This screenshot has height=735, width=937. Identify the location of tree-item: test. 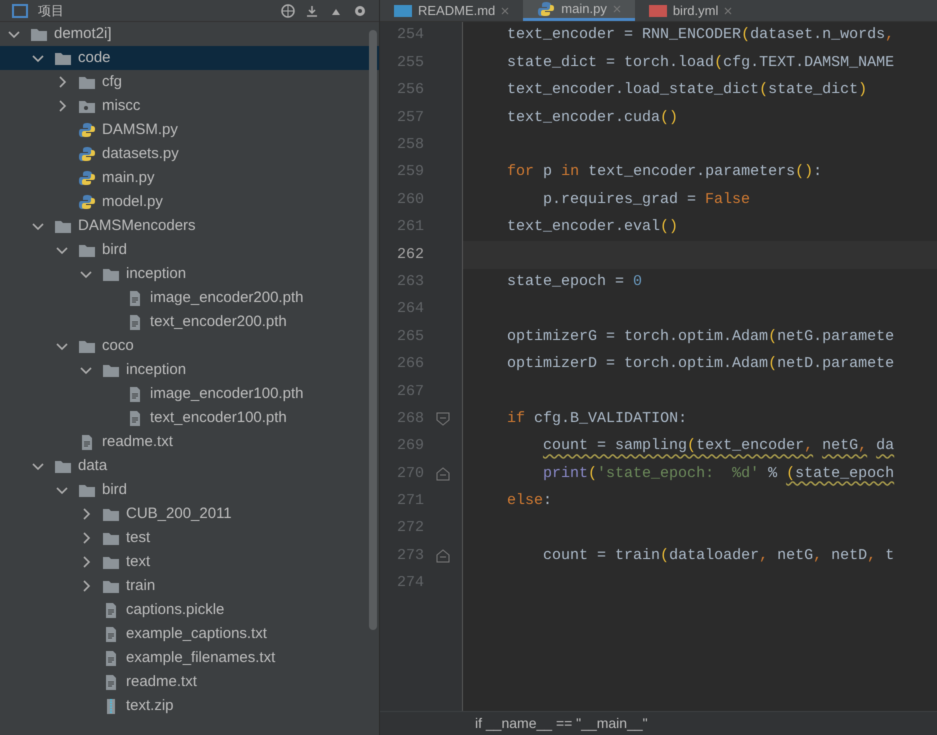
(189, 538).